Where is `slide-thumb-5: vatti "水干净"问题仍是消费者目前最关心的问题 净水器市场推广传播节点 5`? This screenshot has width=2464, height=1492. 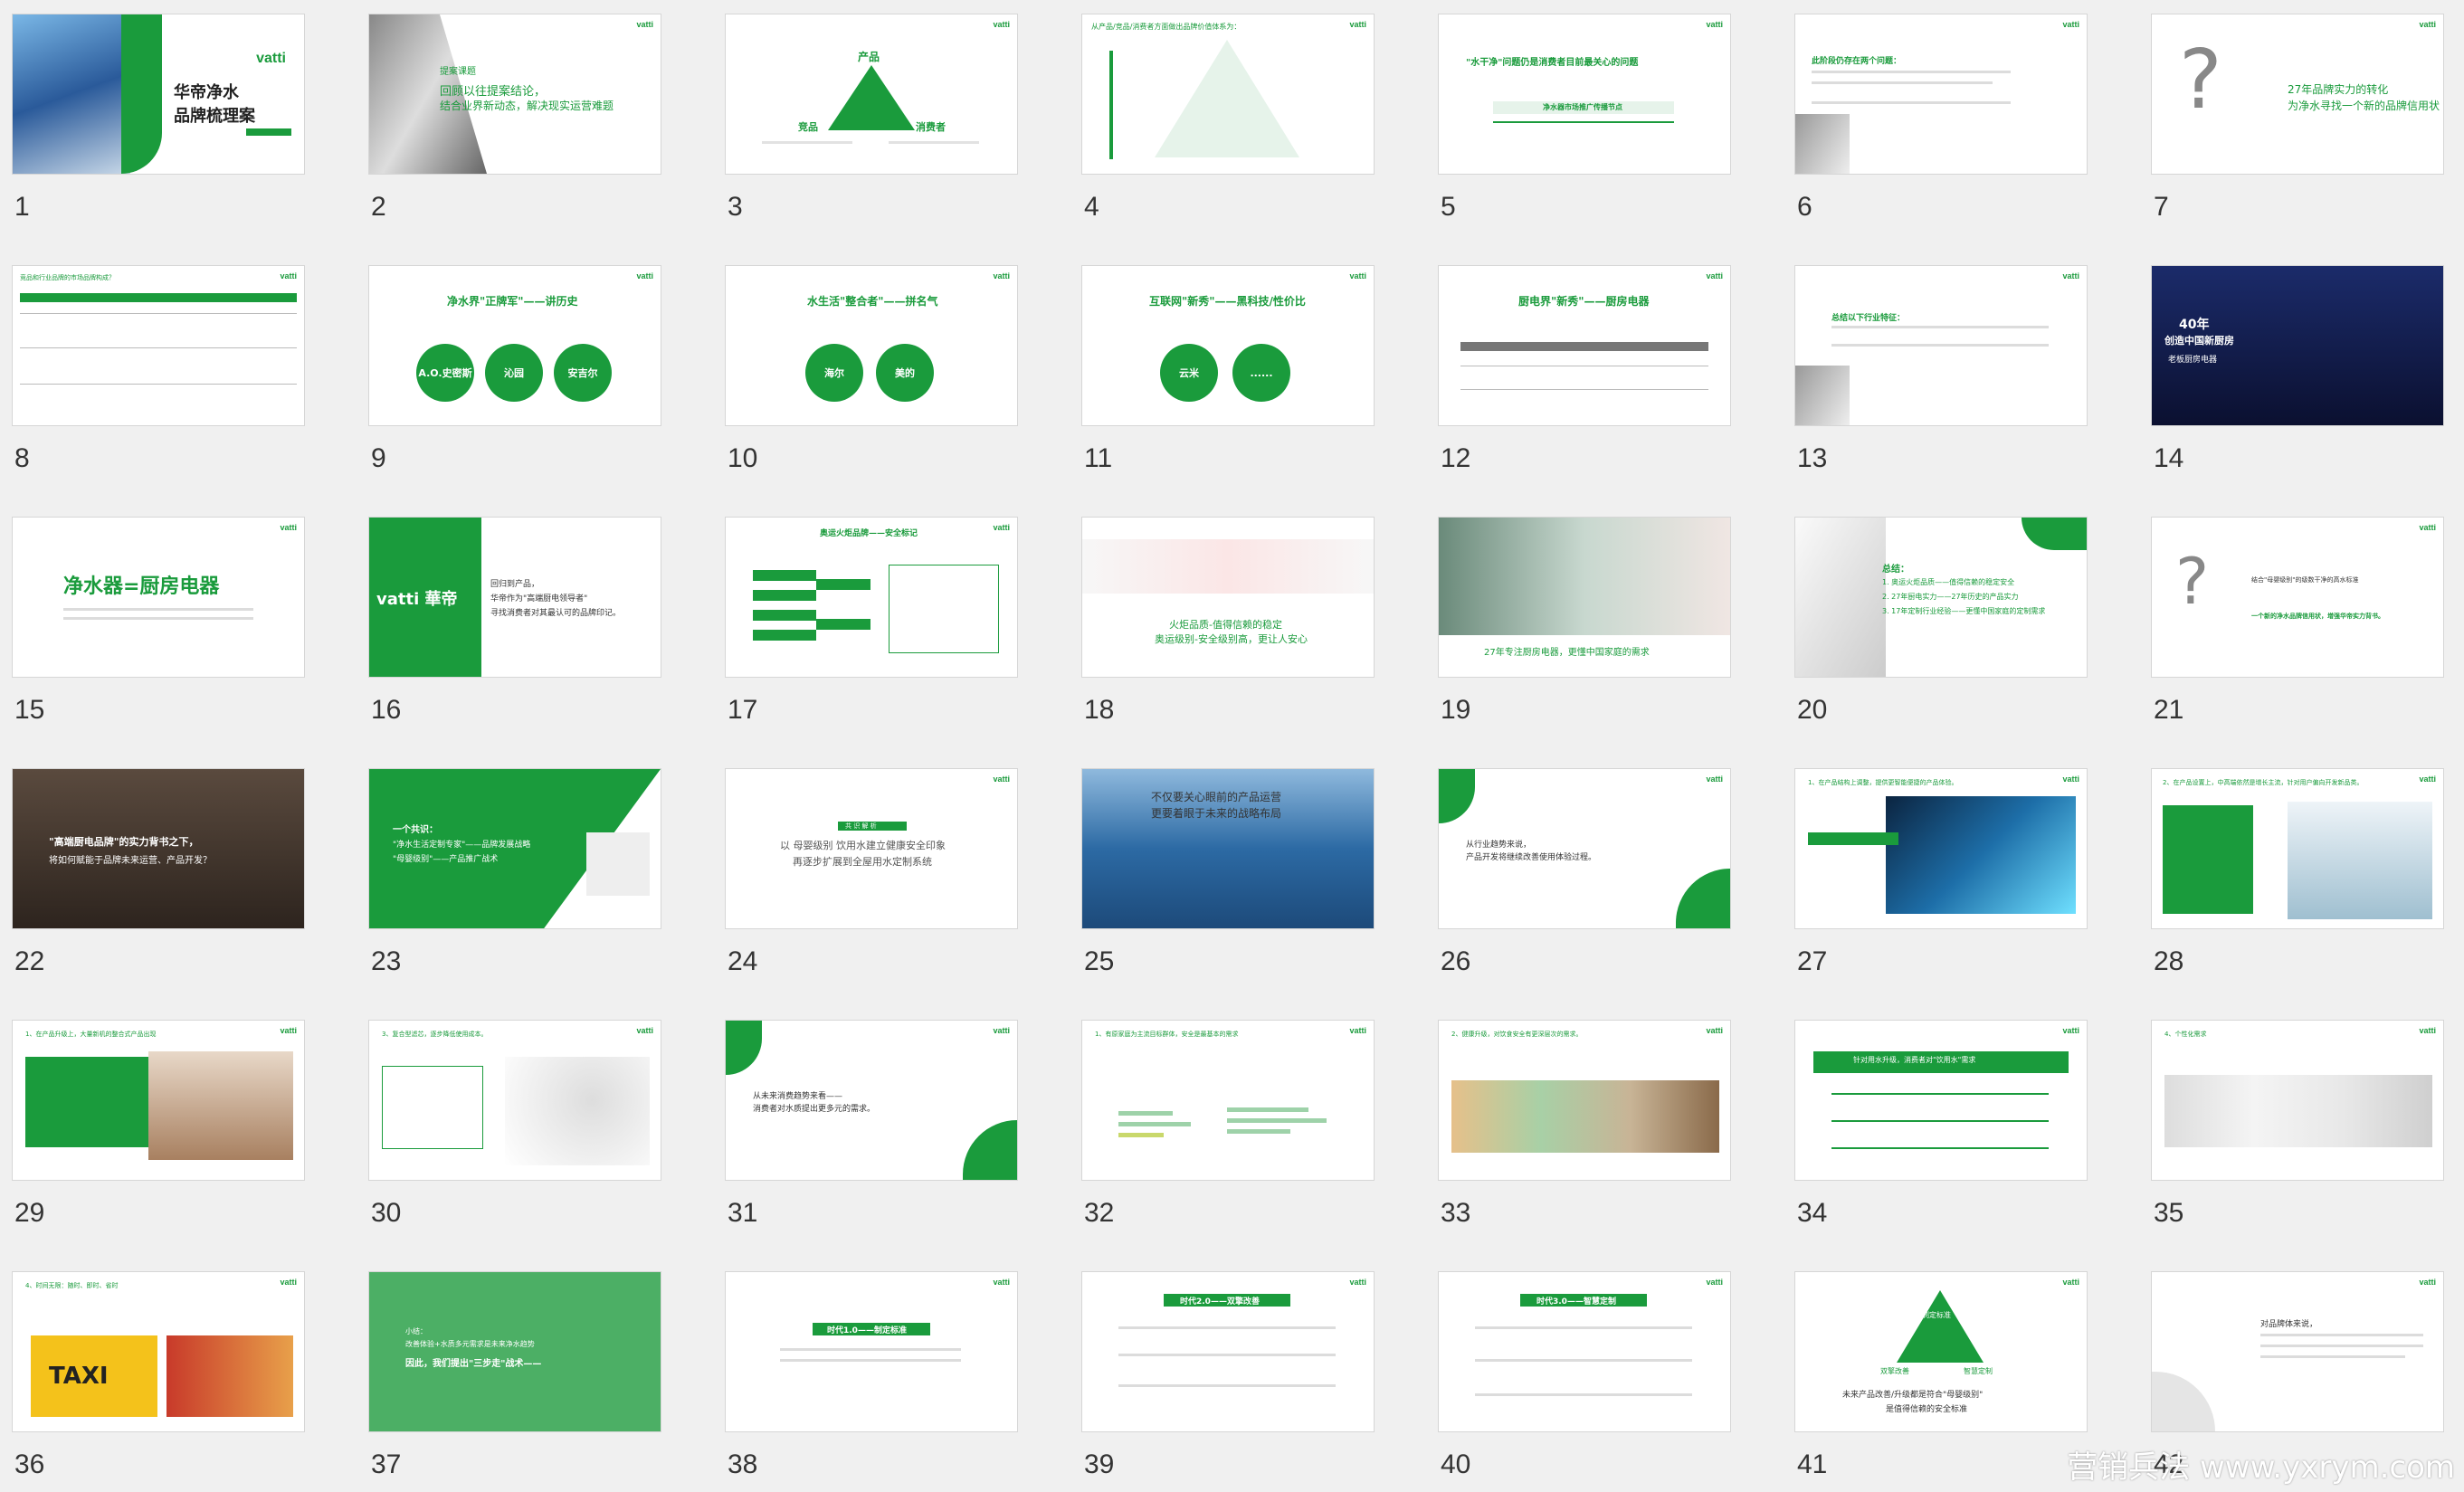 slide-thumb-5: vatti "水干净"问题仍是消费者目前最关心的问题 净水器市场推广传播节点 5 is located at coordinates (1584, 118).